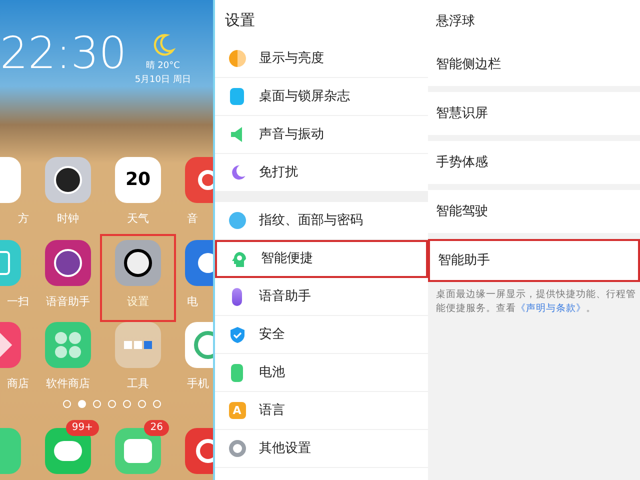  Describe the element at coordinates (237, 335) in the screenshot. I see `shield-icon` at that location.